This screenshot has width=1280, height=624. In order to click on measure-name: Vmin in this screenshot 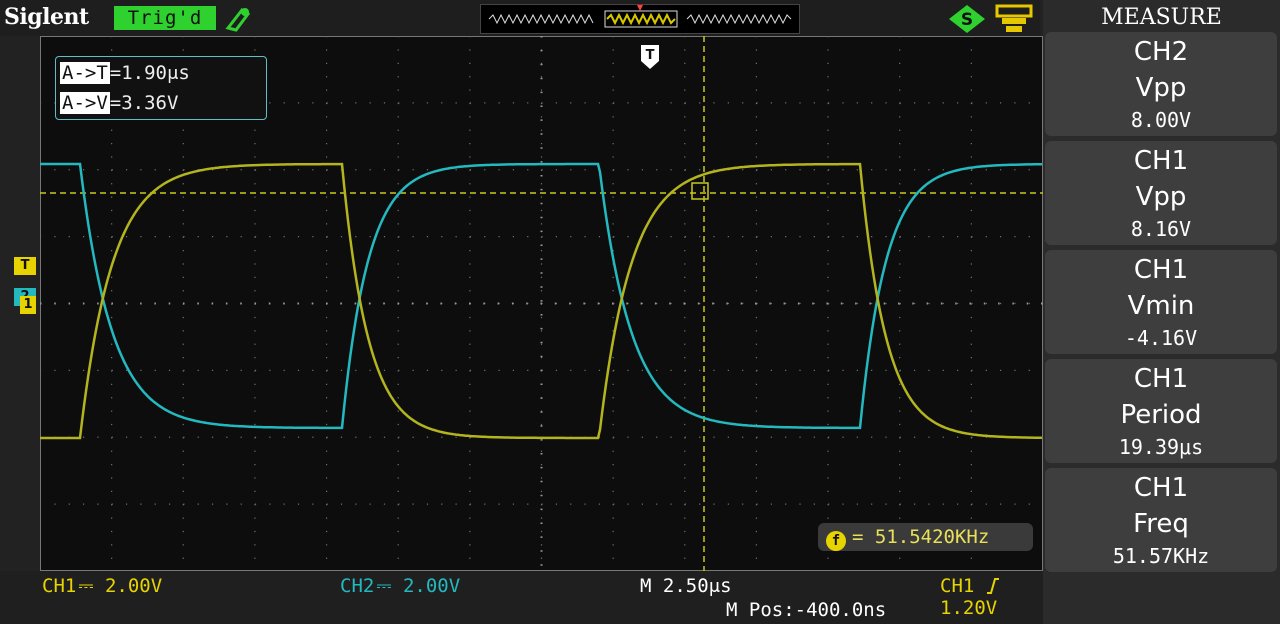, I will do `click(1161, 306)`.